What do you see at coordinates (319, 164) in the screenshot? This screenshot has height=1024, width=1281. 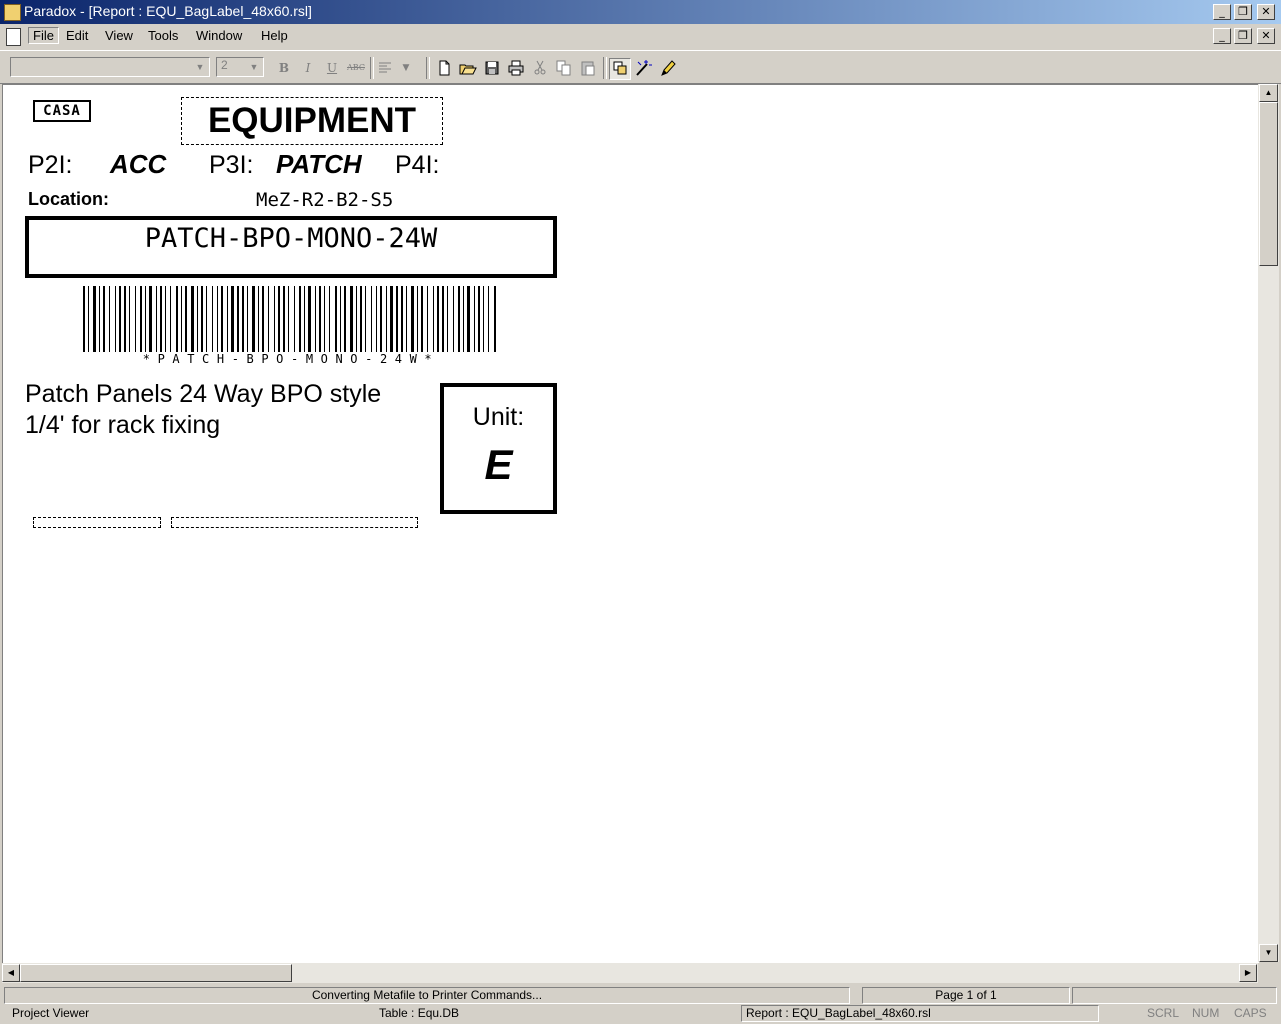 I see `p3i-value: PATCH` at bounding box center [319, 164].